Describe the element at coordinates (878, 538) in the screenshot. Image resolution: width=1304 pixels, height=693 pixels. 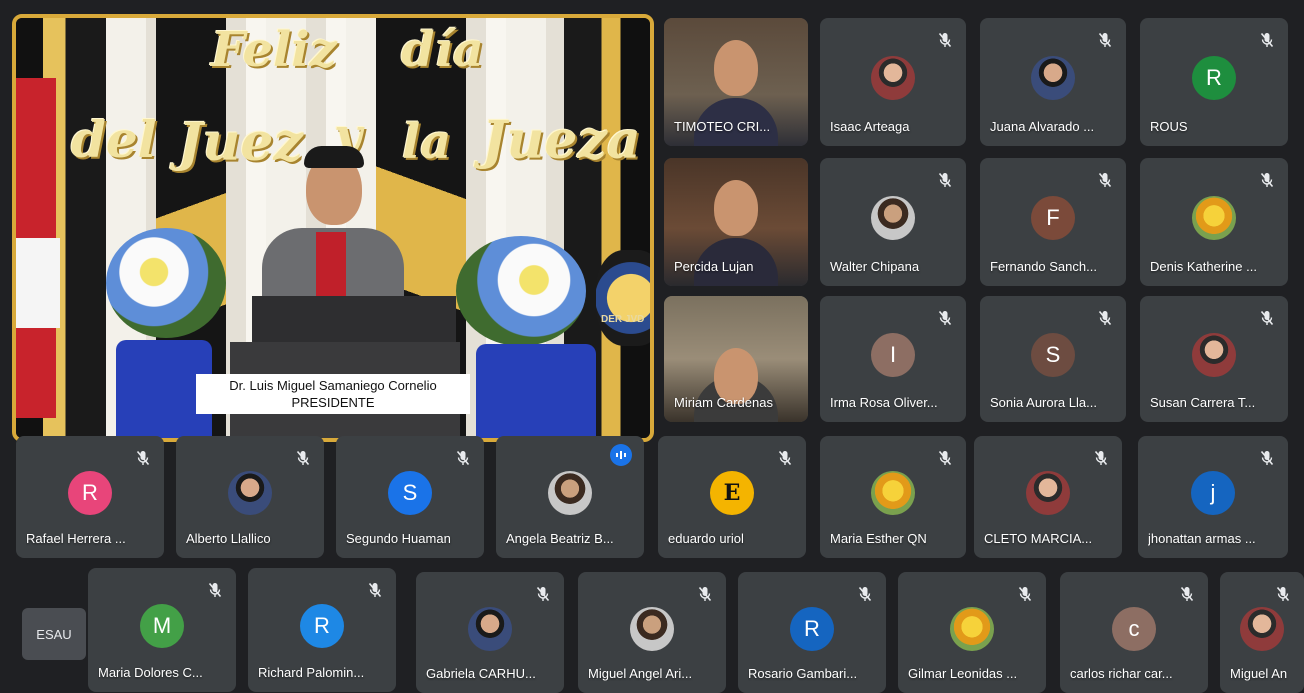
I see `participant-name: Maria Esther QN` at that location.